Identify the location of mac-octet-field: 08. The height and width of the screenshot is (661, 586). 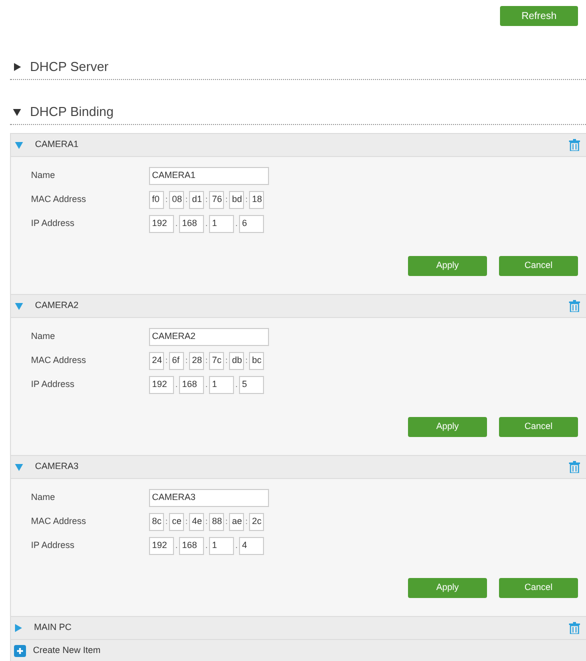
(176, 200).